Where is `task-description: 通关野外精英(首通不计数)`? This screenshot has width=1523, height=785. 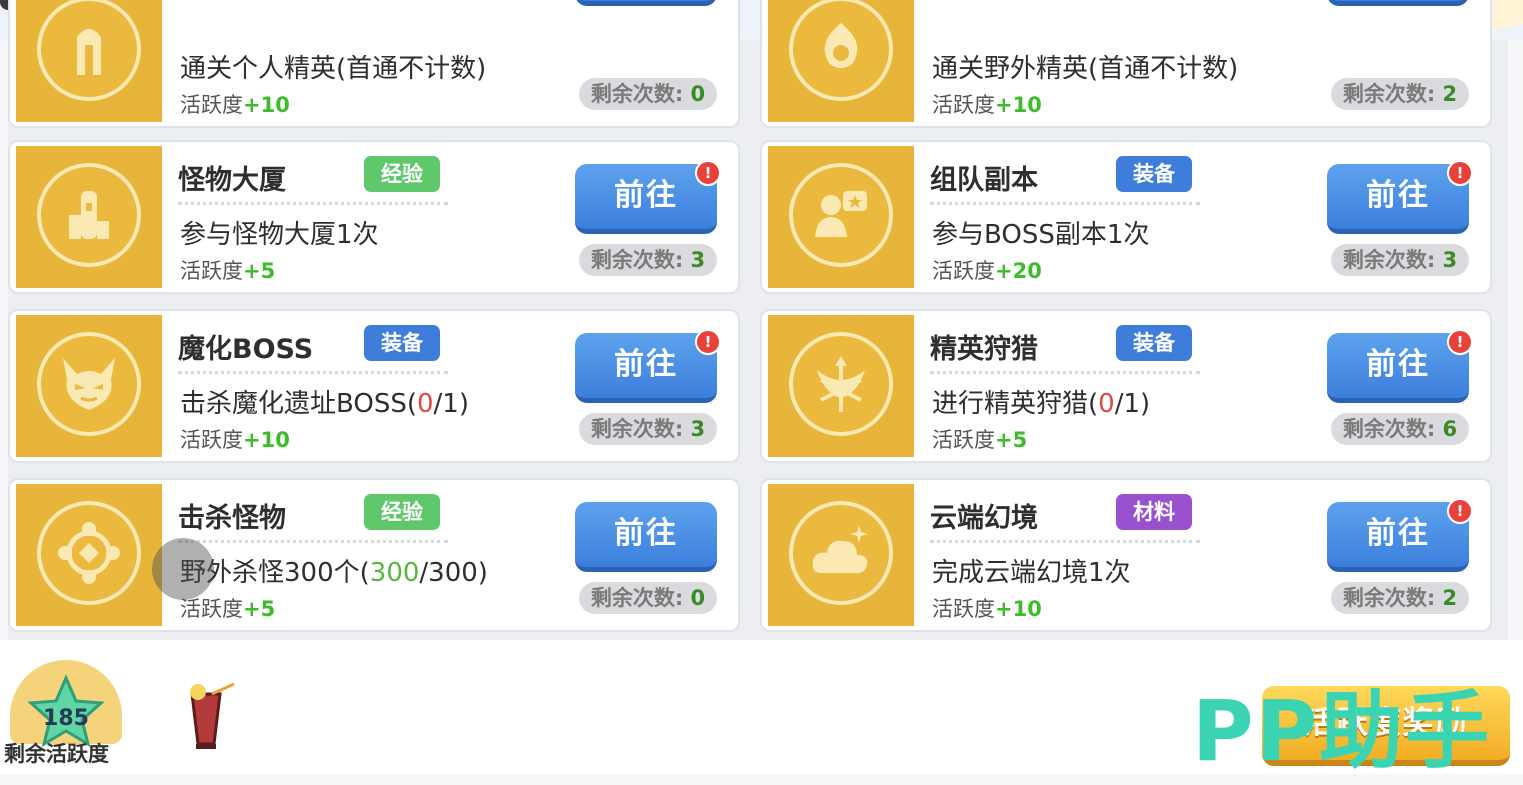
task-description: 通关野外精英(首通不计数) is located at coordinates (1085, 69).